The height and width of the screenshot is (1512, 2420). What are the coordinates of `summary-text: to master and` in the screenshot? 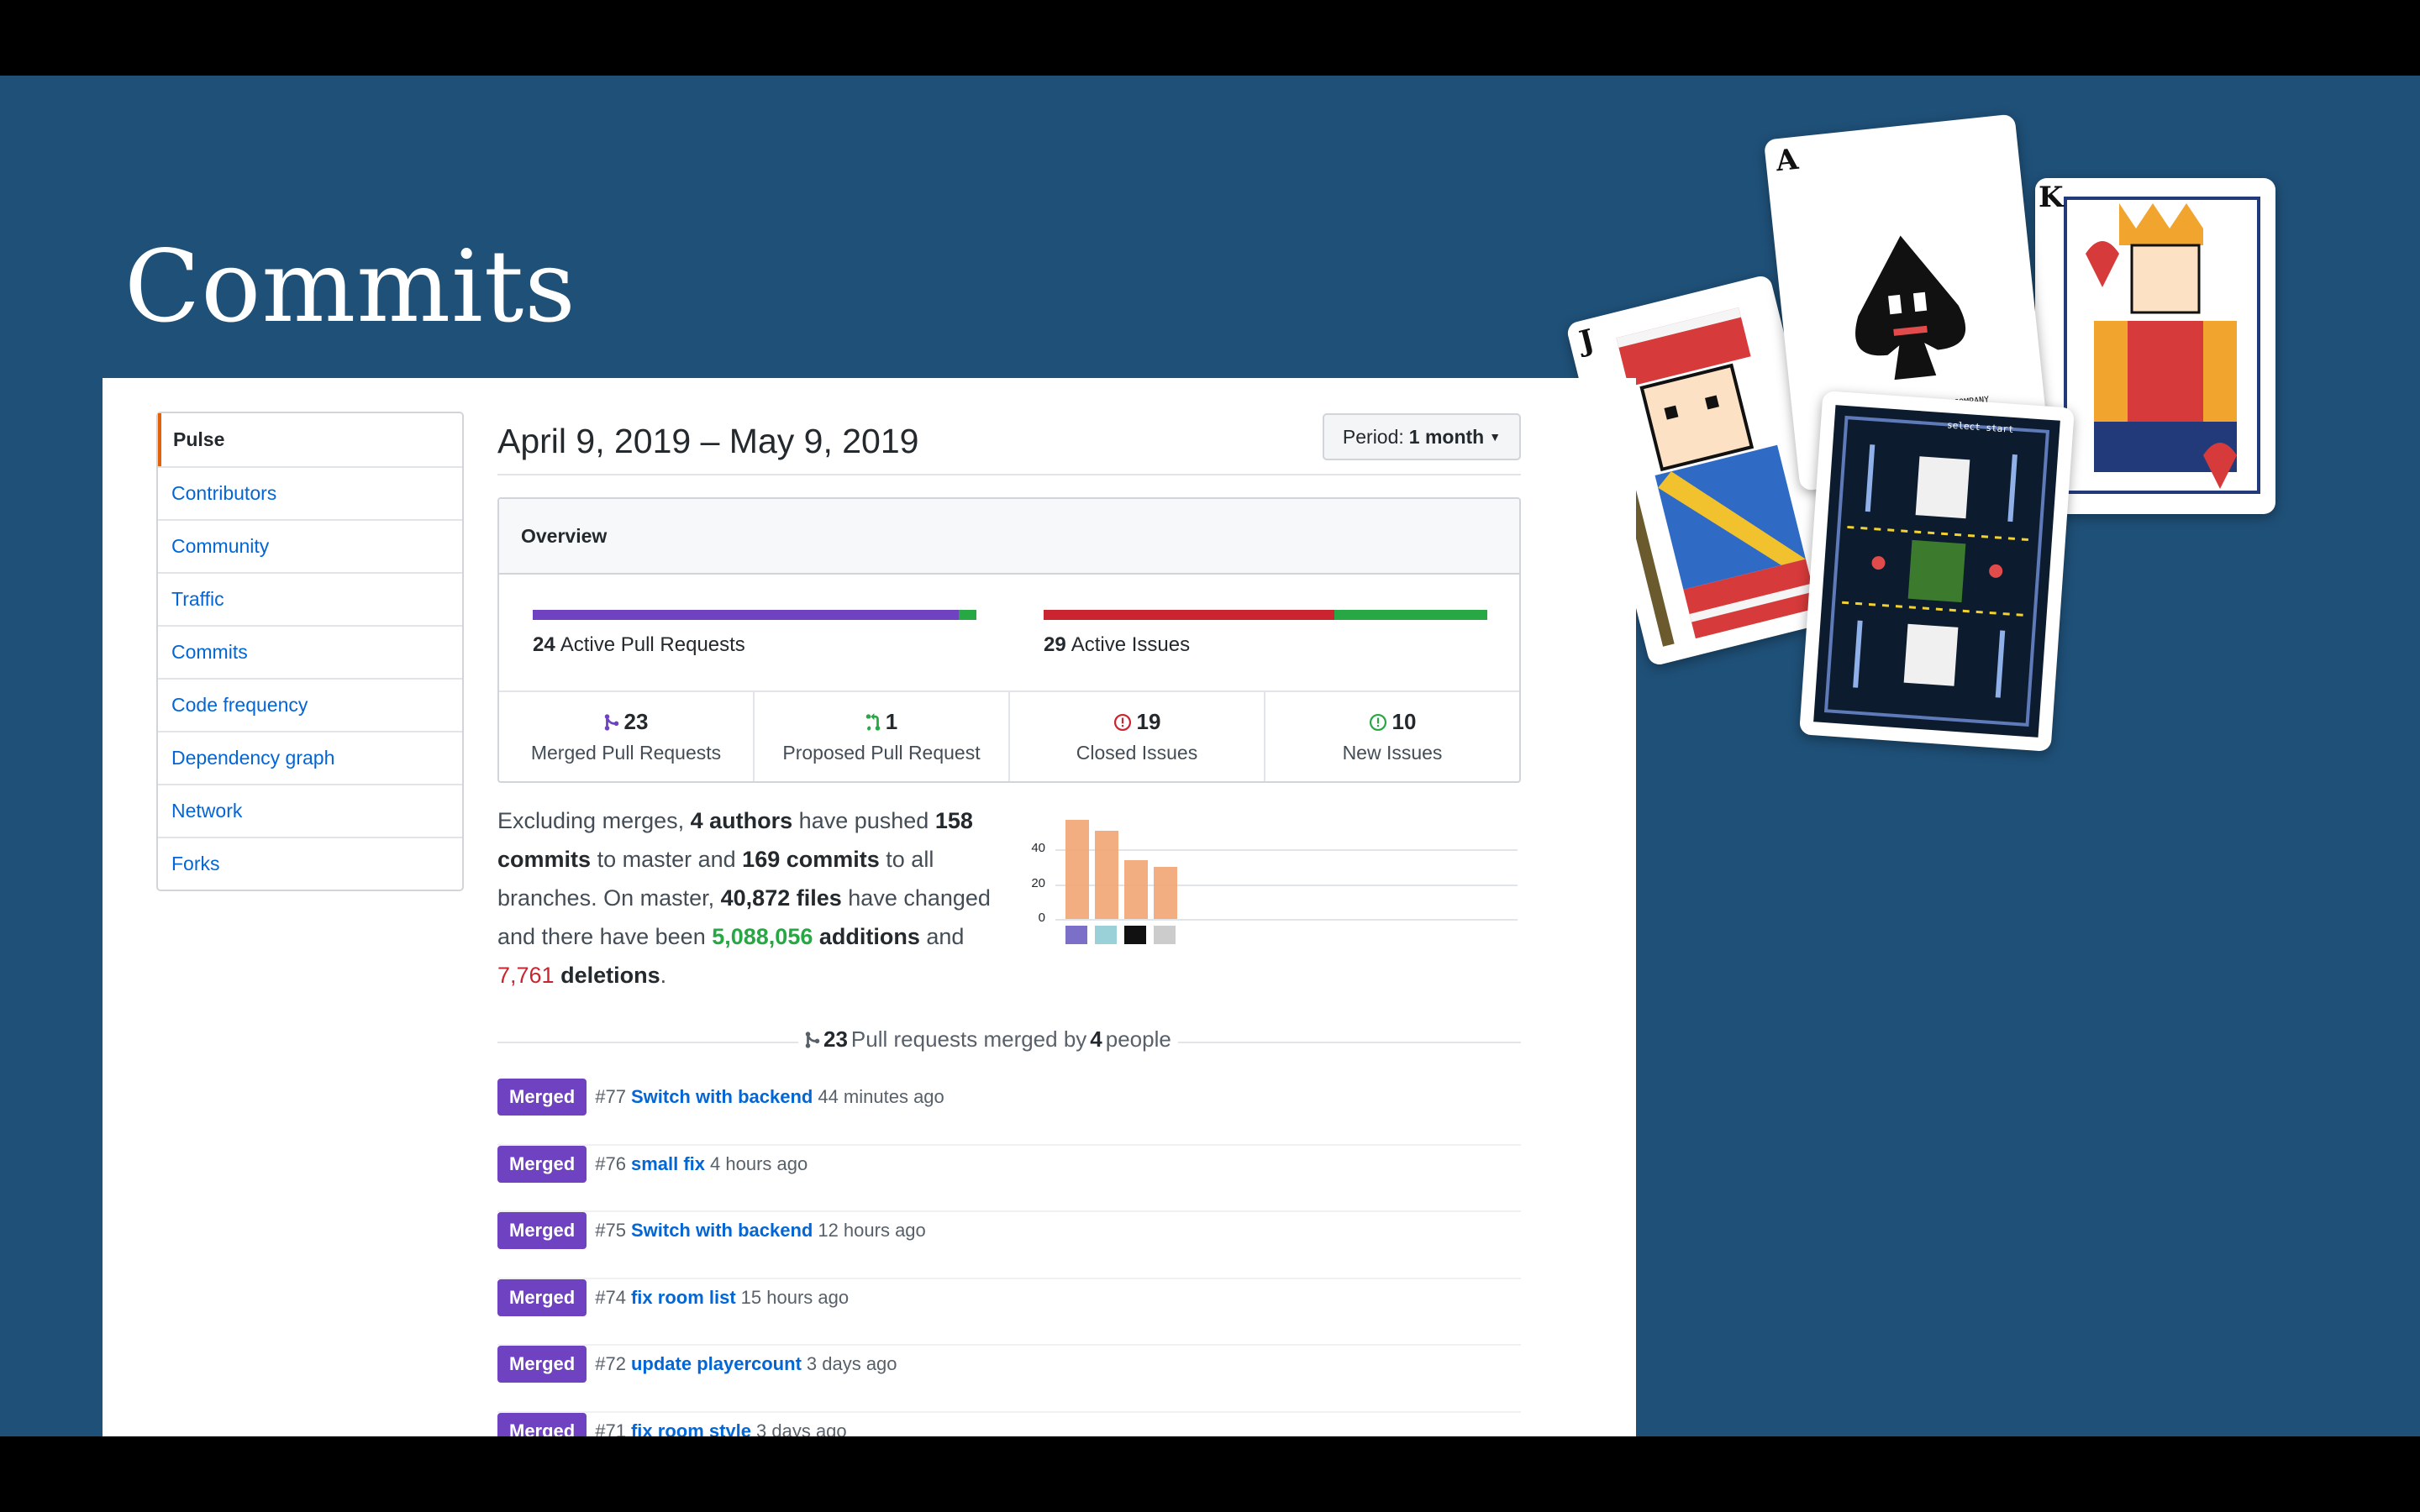 It's located at (666, 859).